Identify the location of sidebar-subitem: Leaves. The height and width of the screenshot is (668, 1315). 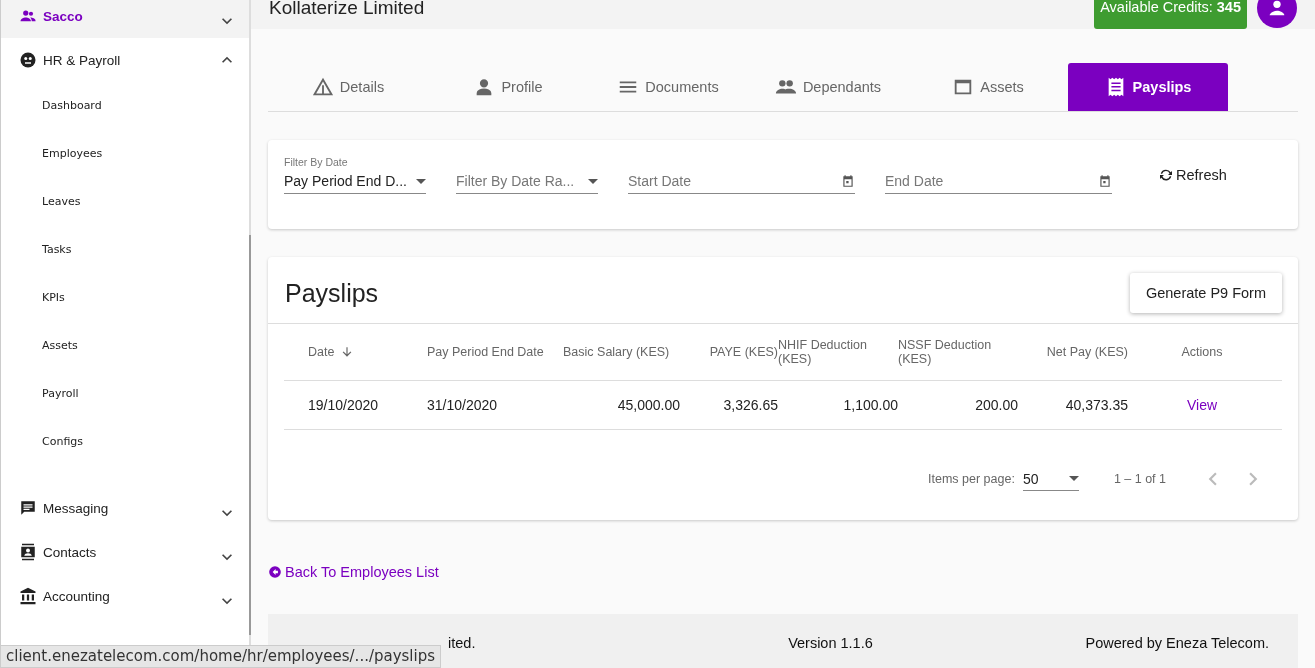
(125, 202).